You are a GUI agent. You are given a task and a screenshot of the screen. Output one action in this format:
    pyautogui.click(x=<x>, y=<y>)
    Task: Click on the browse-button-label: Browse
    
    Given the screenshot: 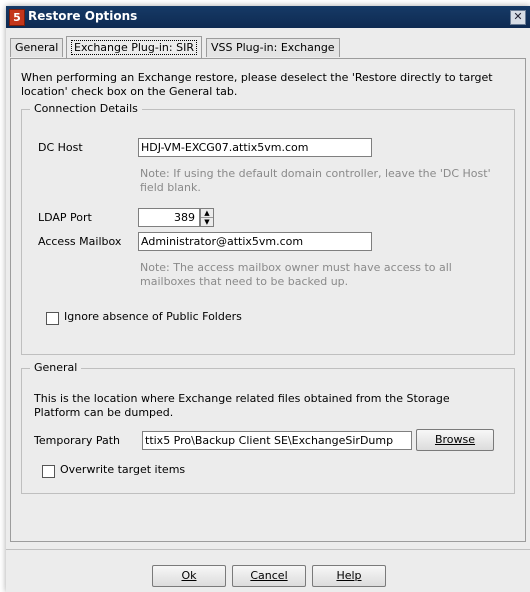 What is the action you would take?
    pyautogui.click(x=455, y=439)
    